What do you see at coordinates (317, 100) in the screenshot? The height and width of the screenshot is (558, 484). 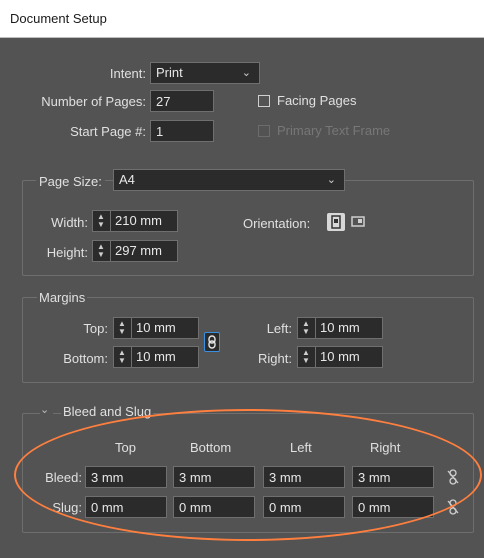 I see `facing-pages-label: Facing Pages` at bounding box center [317, 100].